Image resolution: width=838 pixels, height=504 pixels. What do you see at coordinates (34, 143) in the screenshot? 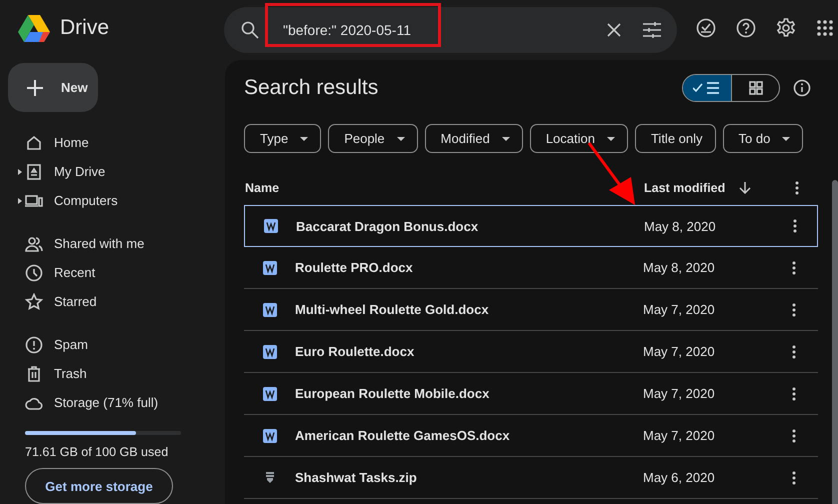
I see `home-icon` at bounding box center [34, 143].